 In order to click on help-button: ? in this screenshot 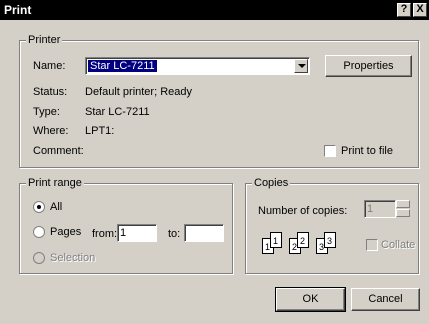, I will do `click(404, 10)`.